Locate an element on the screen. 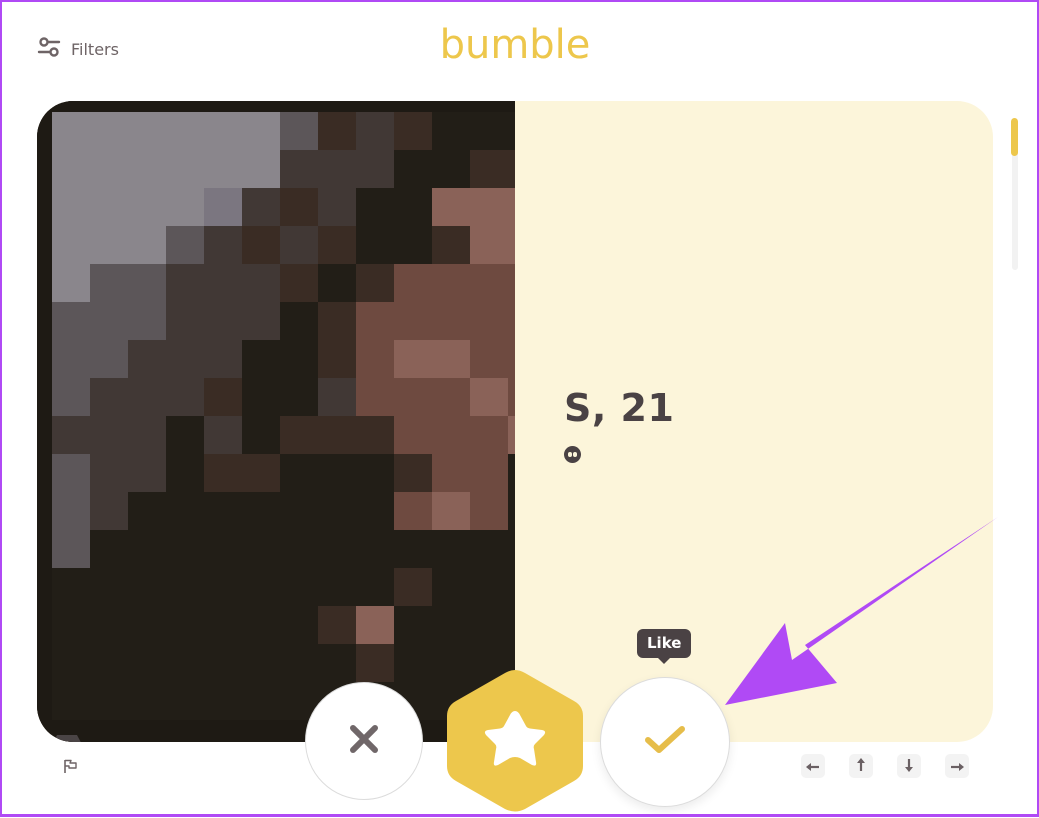 The height and width of the screenshot is (818, 1039). arrow-up-icon is located at coordinates (861, 766).